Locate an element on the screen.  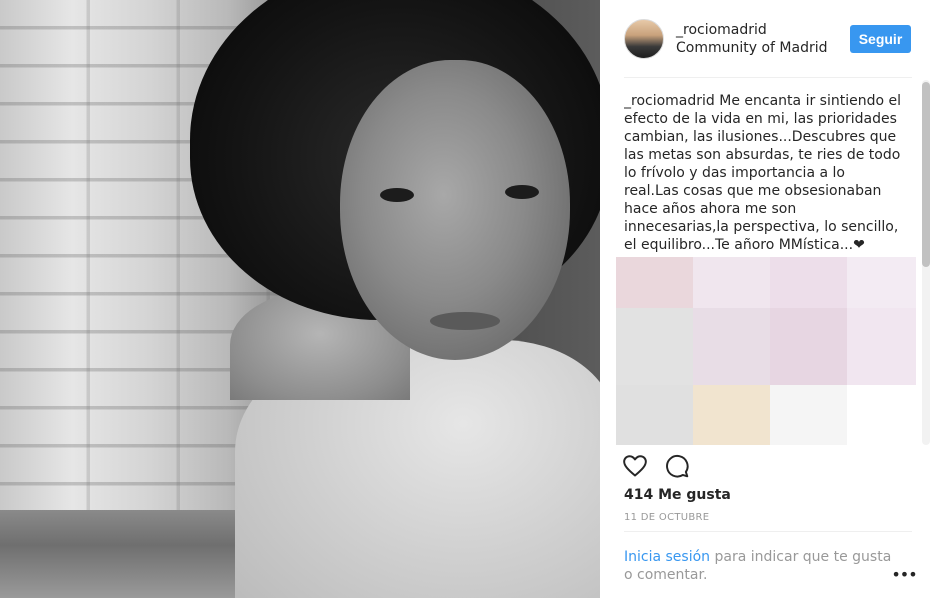
post-actions is located at coordinates (682, 467).